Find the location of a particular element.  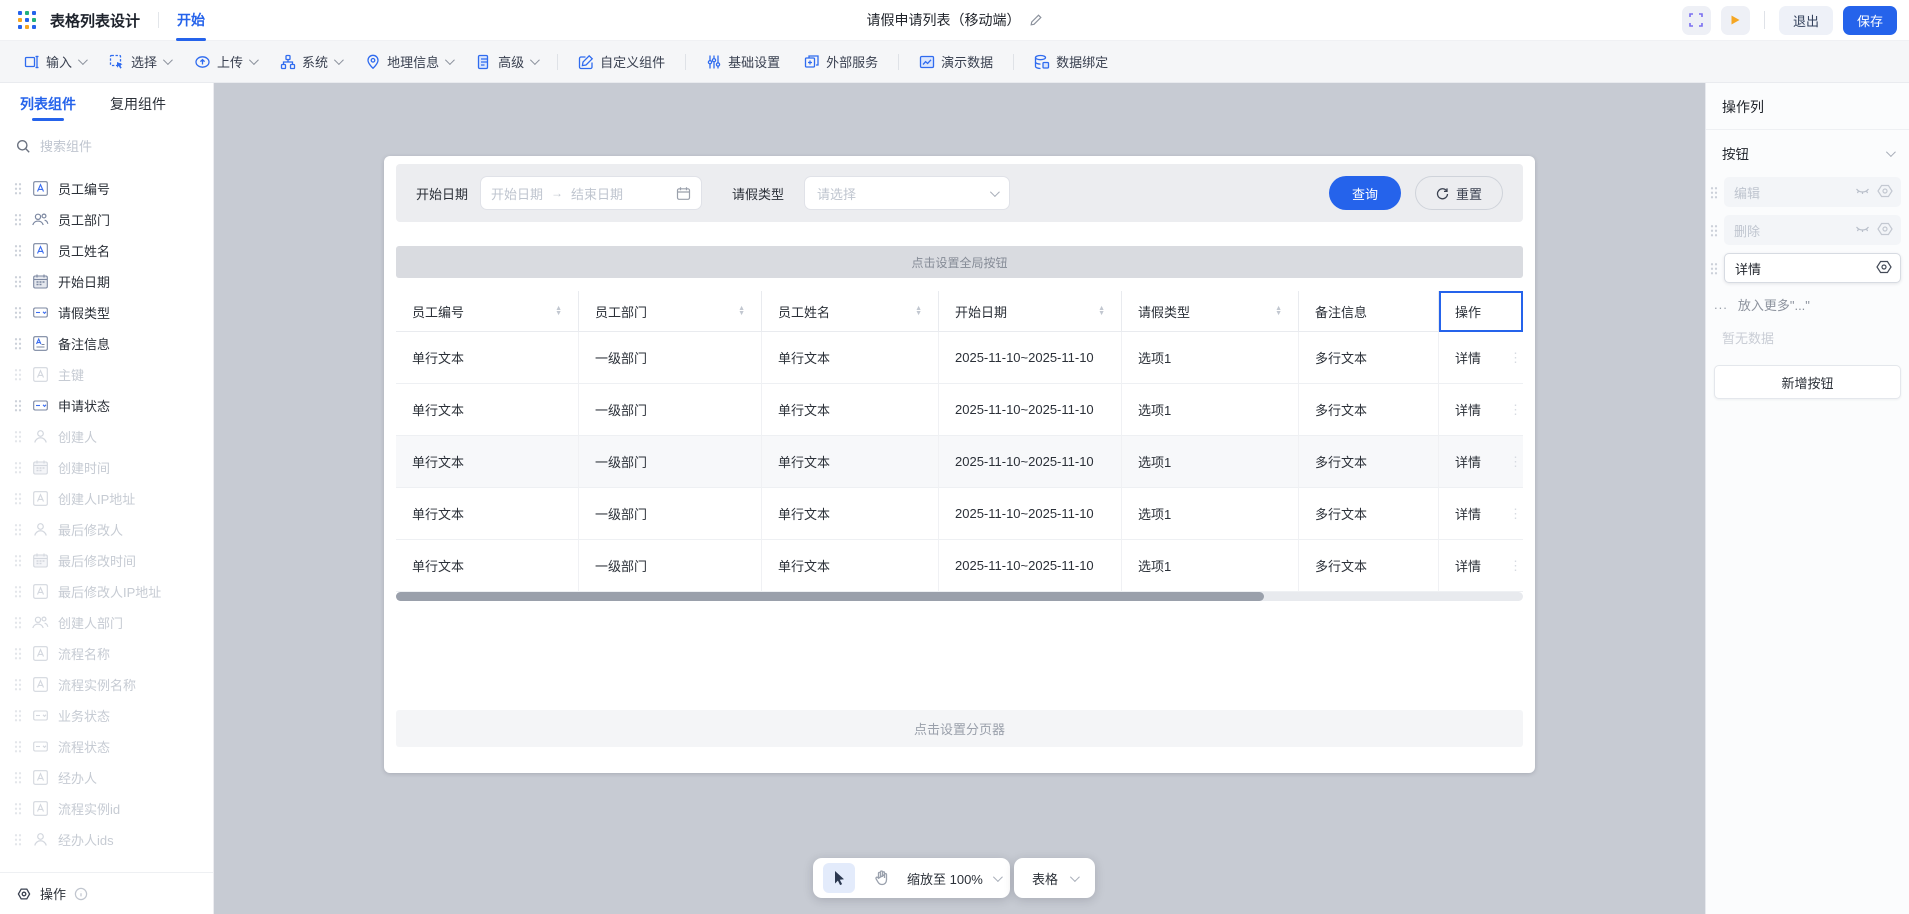

sidebar-item-备注信息: 备注信息 is located at coordinates (106, 343).